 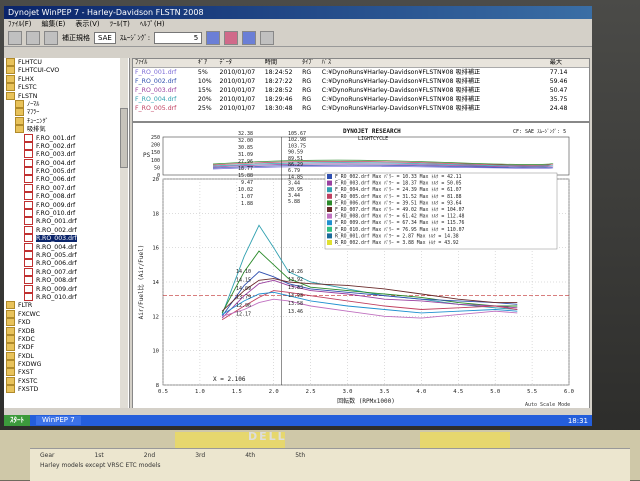 I want to click on menu-item: ﾌｧｲﾙ(F), so click(x=20, y=24).